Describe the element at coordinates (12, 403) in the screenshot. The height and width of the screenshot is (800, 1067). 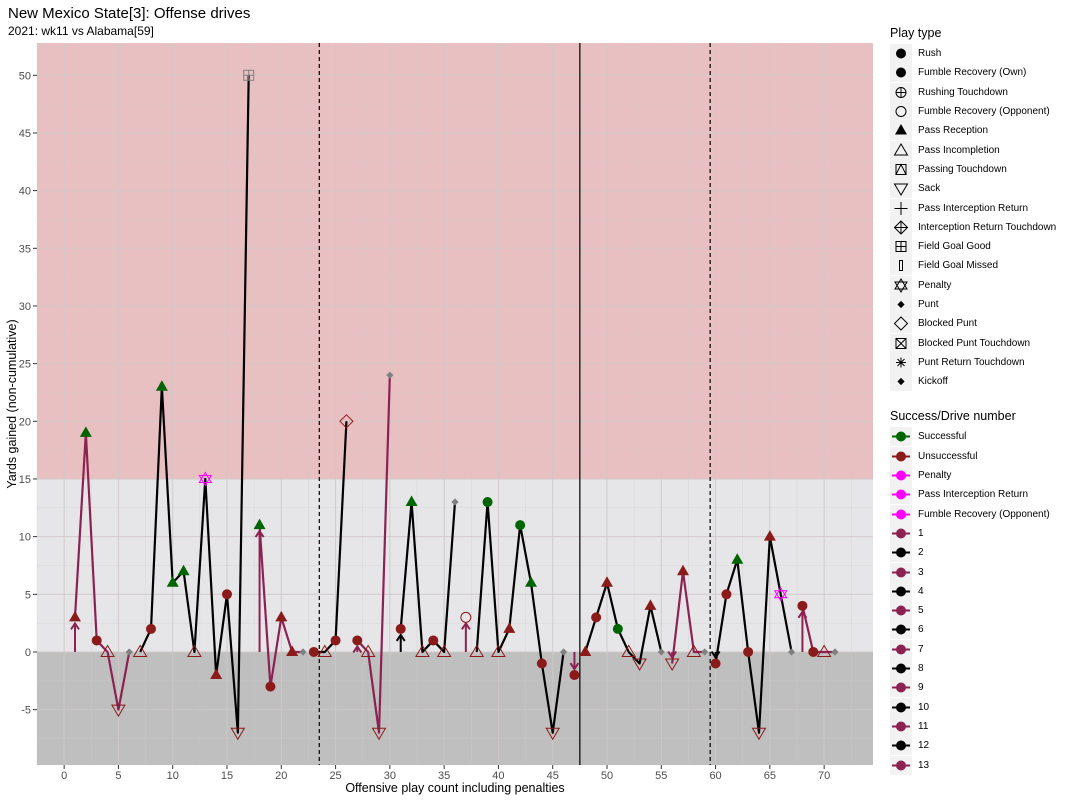
I see `y-axis-label: Yards gained (non-cumulative)` at that location.